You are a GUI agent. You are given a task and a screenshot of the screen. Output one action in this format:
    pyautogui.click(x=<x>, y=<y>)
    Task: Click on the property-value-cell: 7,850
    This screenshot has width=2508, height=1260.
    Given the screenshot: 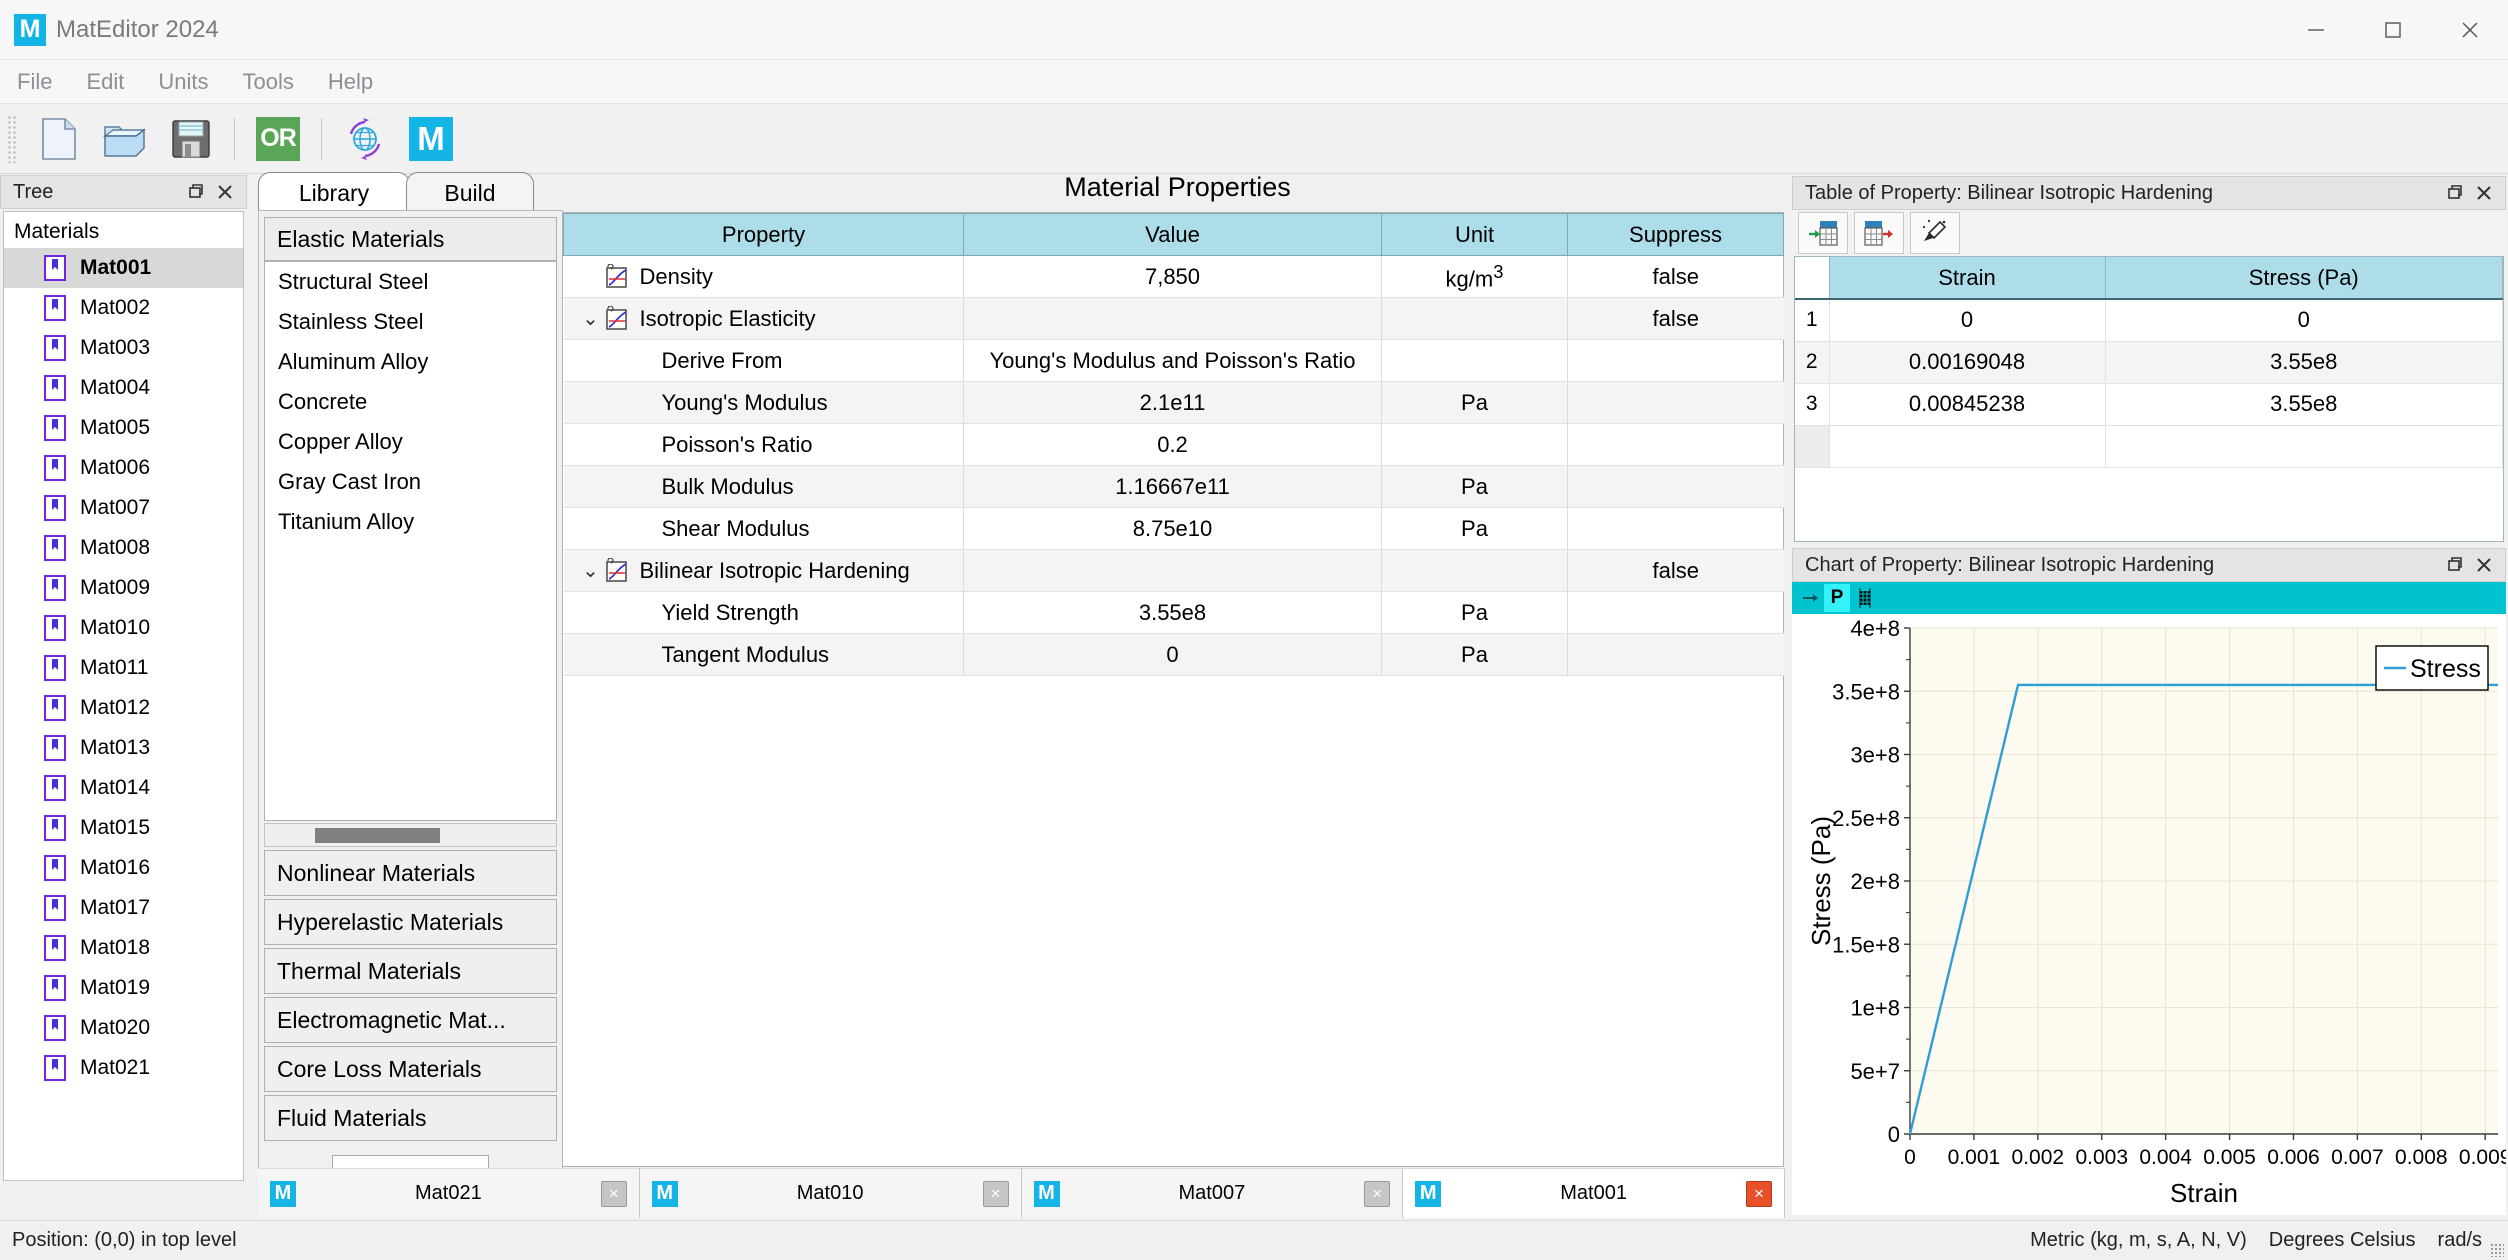 What is the action you would take?
    pyautogui.click(x=1172, y=276)
    